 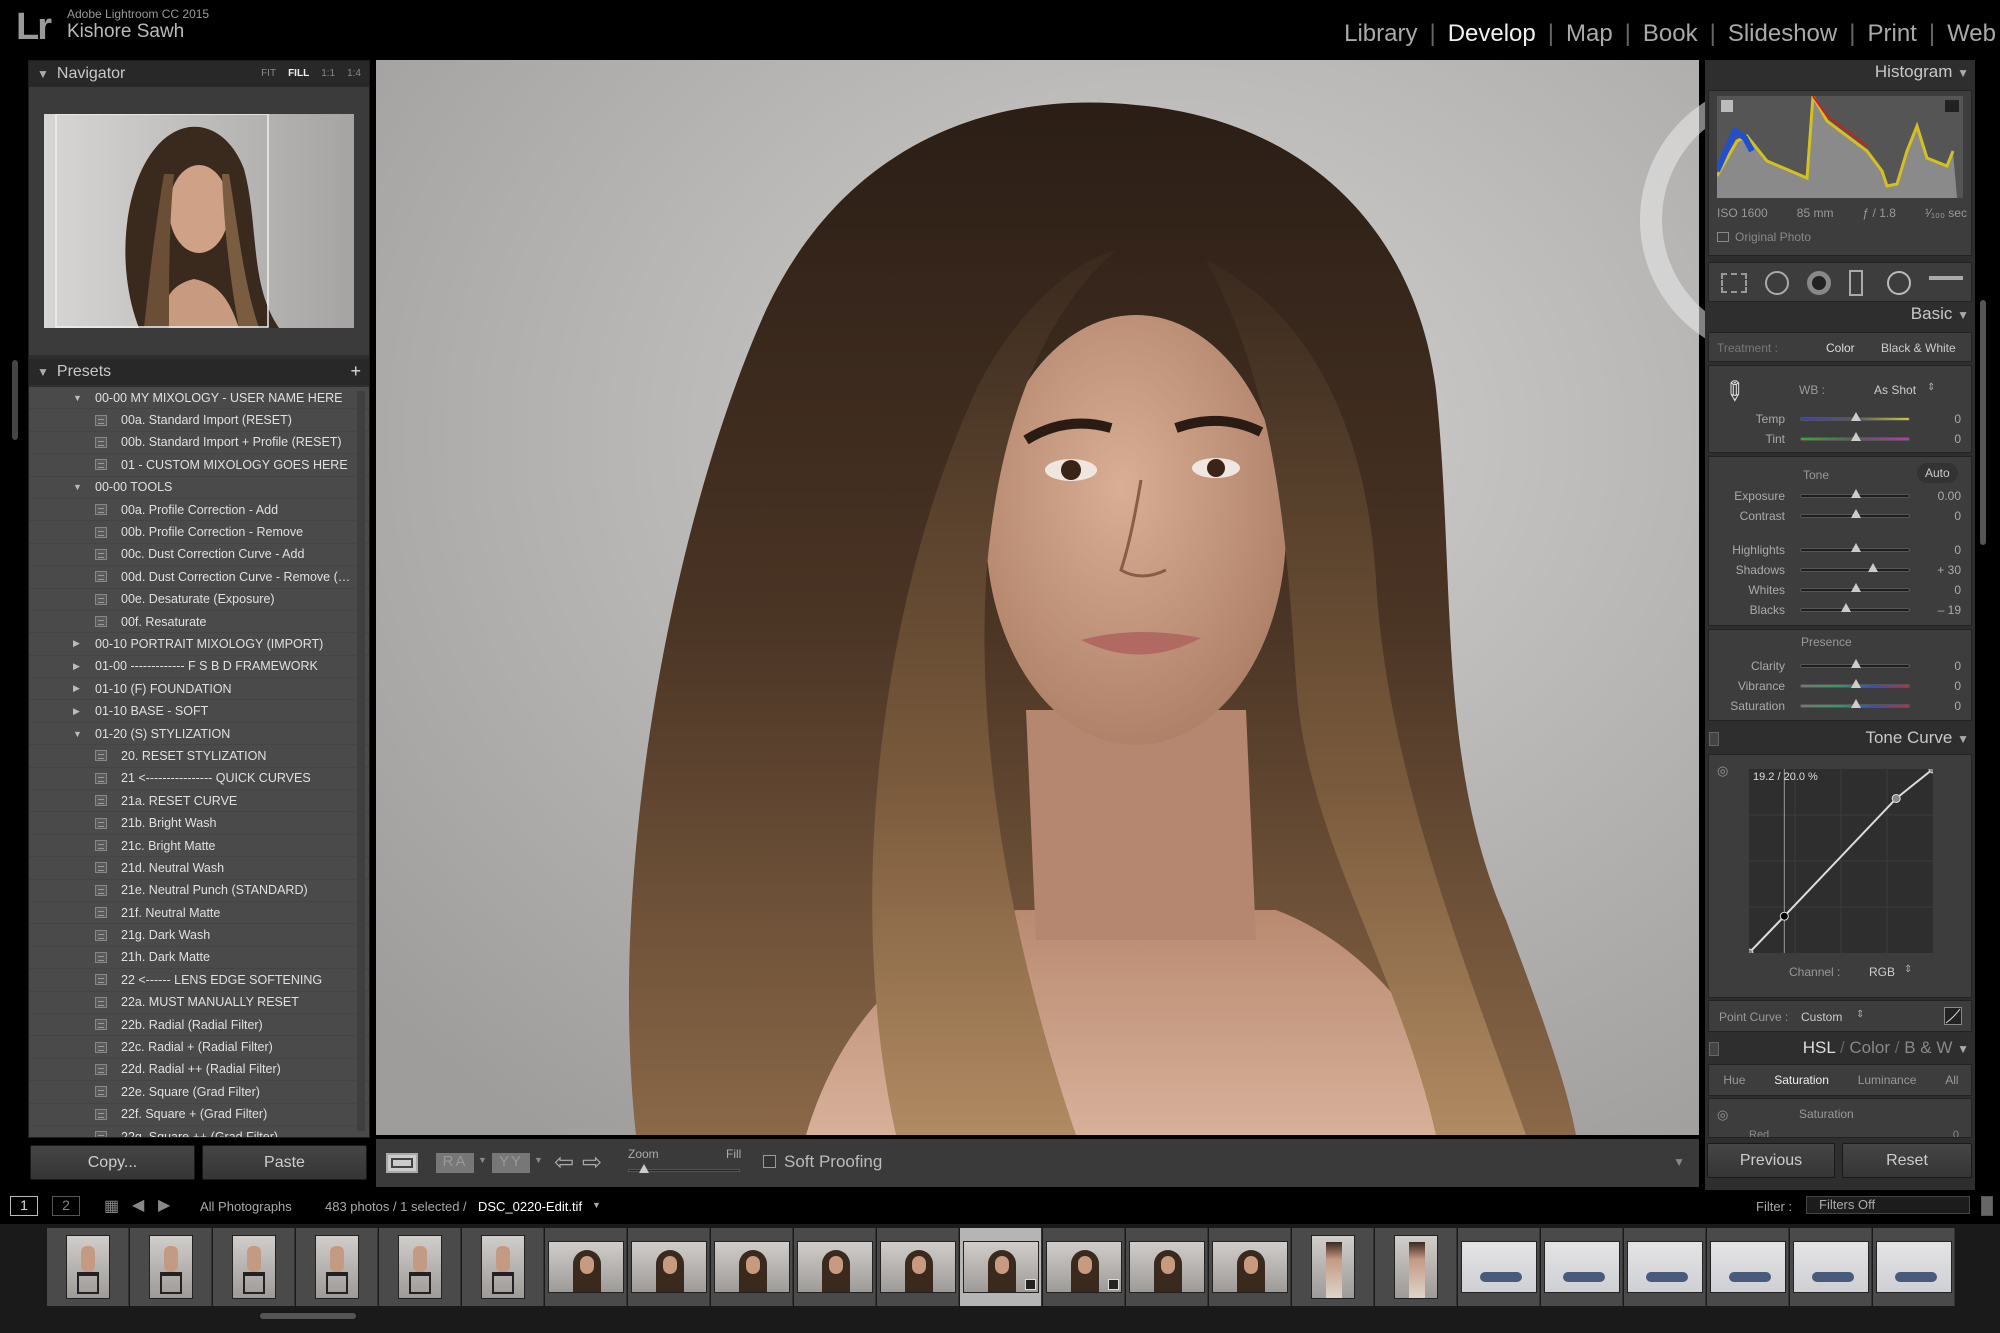 I want to click on preset-item: 00b. Standard Import + Profile (RESET), so click(x=199, y=443).